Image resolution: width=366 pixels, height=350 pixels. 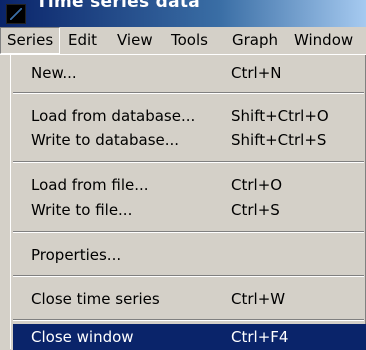 I want to click on menu-graph: Graph, so click(x=255, y=40).